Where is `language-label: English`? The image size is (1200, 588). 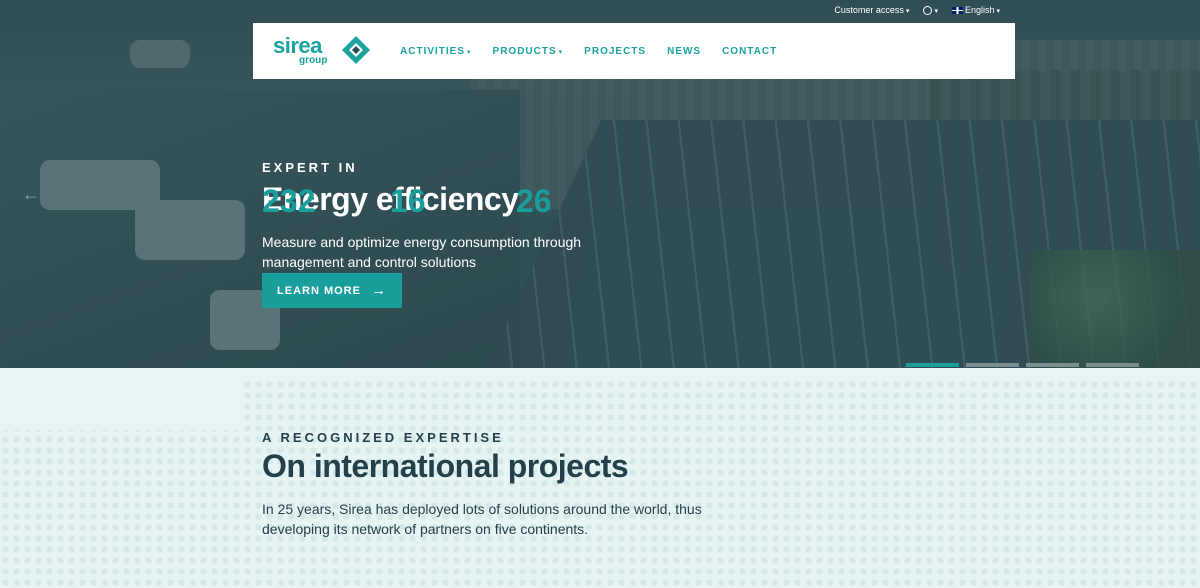 language-label: English is located at coordinates (979, 10).